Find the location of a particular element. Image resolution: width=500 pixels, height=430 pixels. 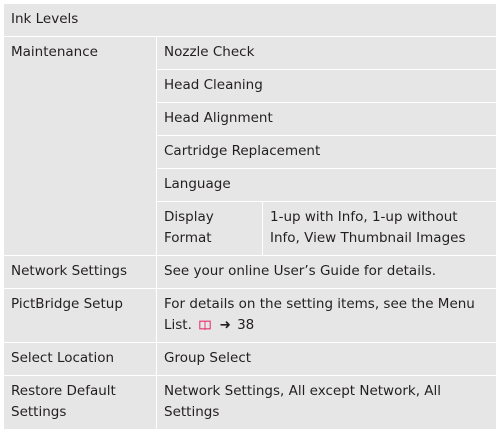

language-cell: Language is located at coordinates (326, 185).